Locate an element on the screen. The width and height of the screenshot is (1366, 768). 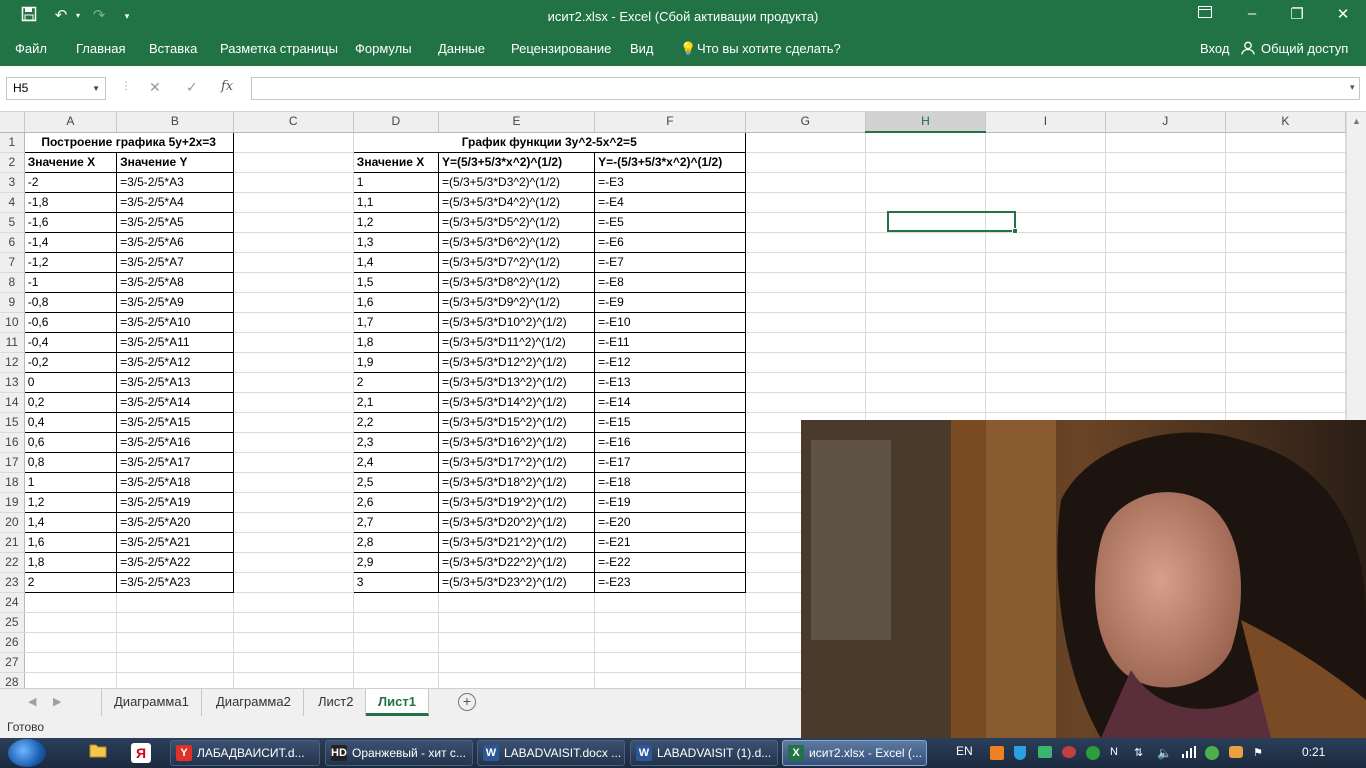
row-header: 26 is located at coordinates (12, 642).